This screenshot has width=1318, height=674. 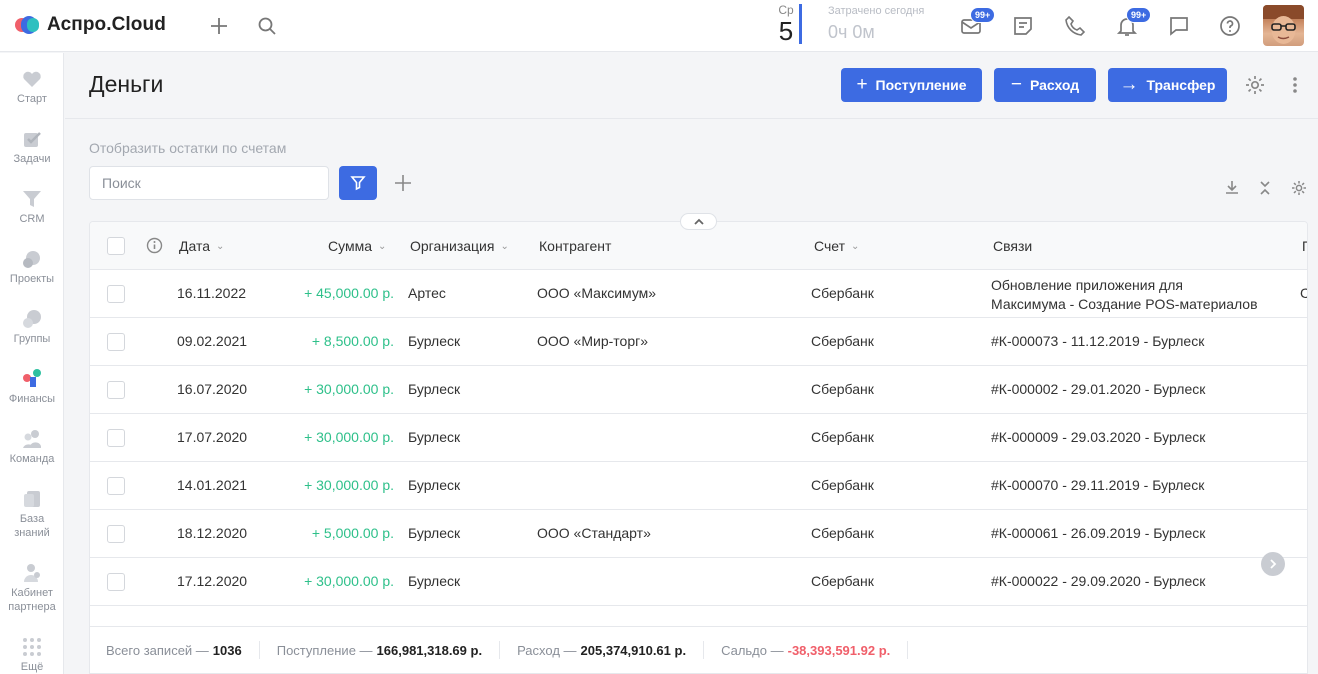 What do you see at coordinates (32, 439) in the screenshot?
I see `team-icon` at bounding box center [32, 439].